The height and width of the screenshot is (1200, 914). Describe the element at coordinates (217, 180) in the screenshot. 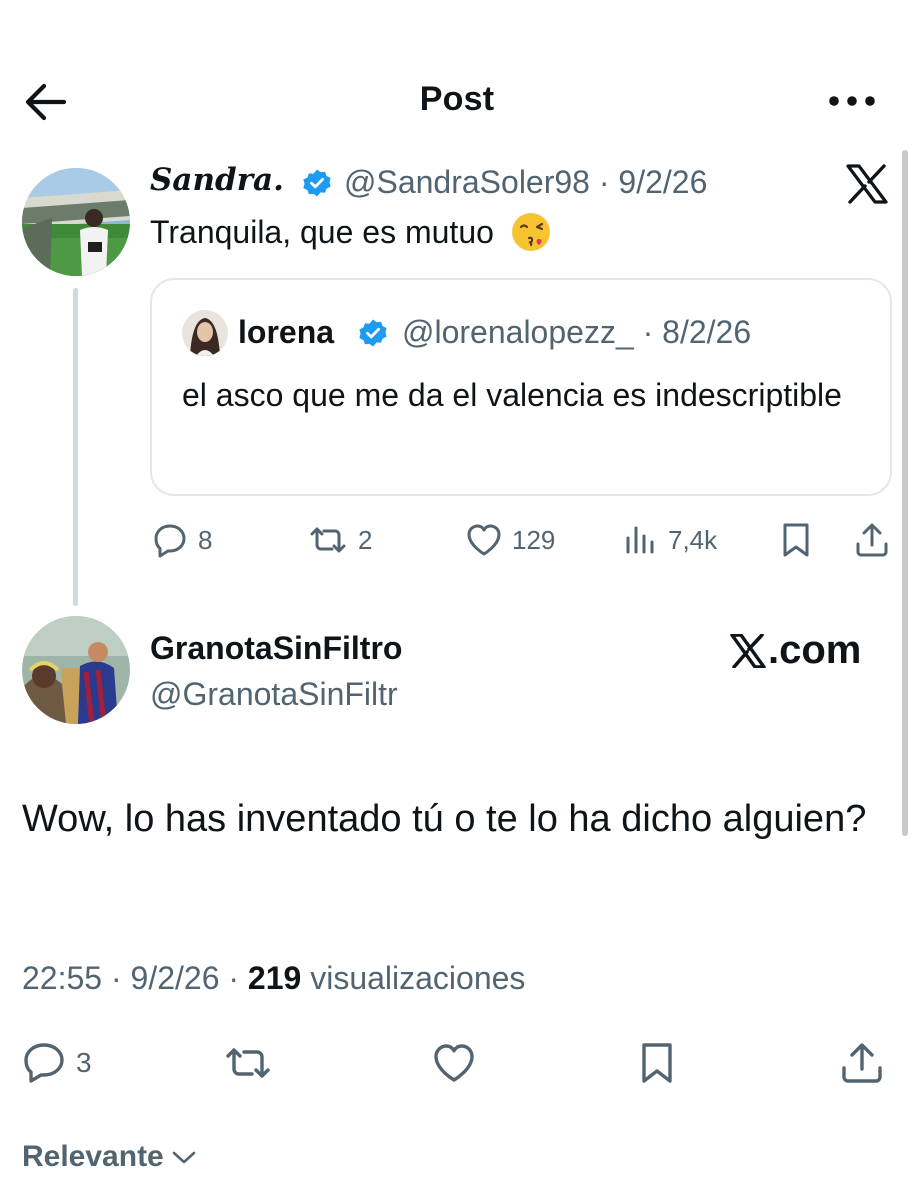

I see `author-name: Sandra.` at that location.